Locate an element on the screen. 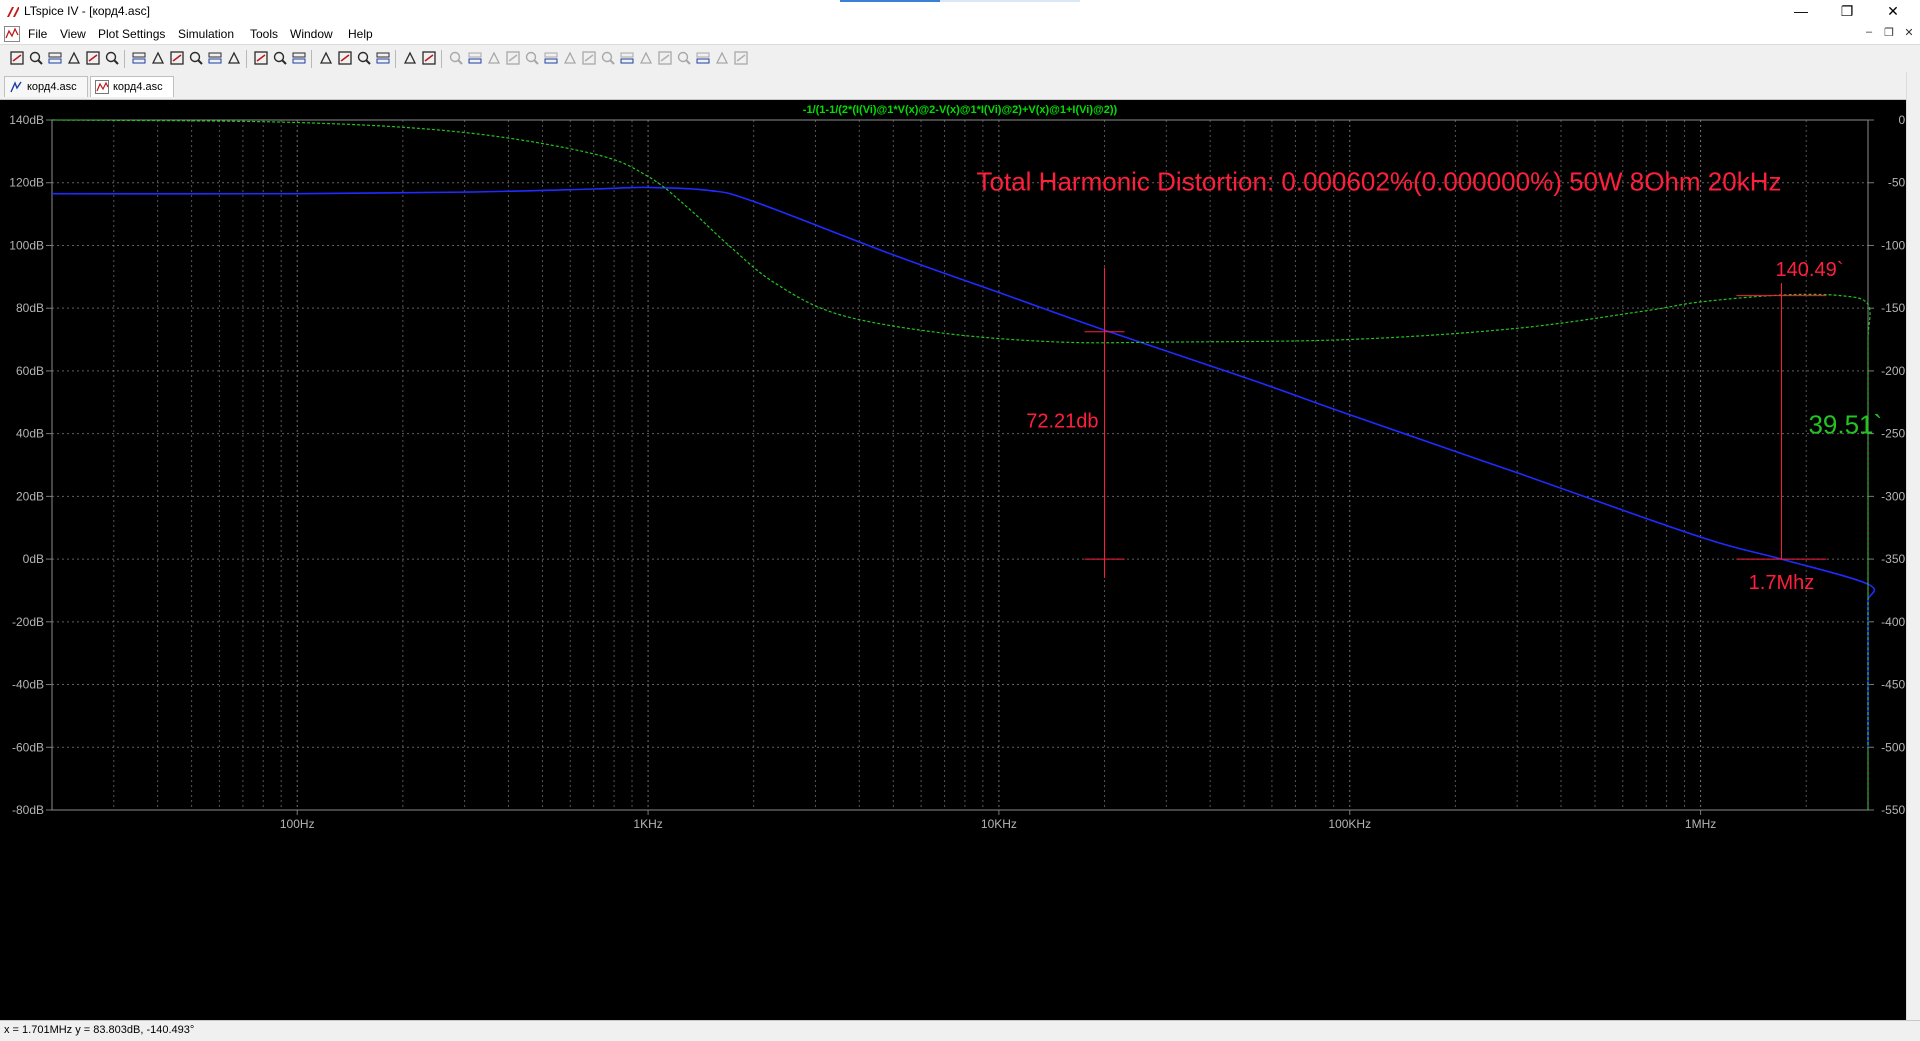 This screenshot has width=1920, height=1041. minimize-button: — is located at coordinates (1801, 12).